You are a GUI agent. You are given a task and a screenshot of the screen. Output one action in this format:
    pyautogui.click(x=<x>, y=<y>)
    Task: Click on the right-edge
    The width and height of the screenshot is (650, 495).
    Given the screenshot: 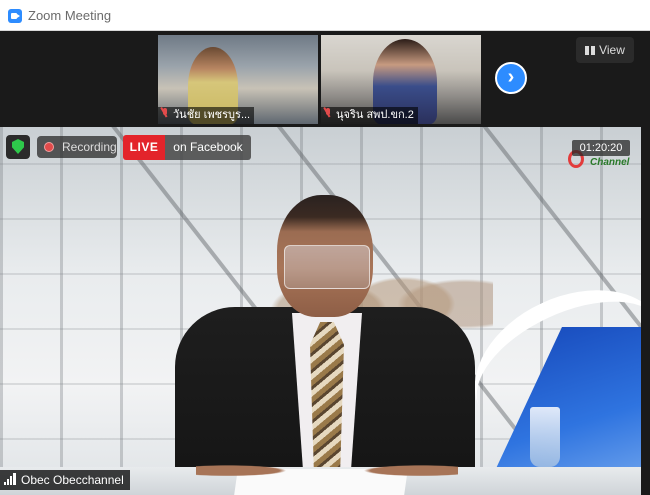 What is the action you would take?
    pyautogui.click(x=645, y=263)
    